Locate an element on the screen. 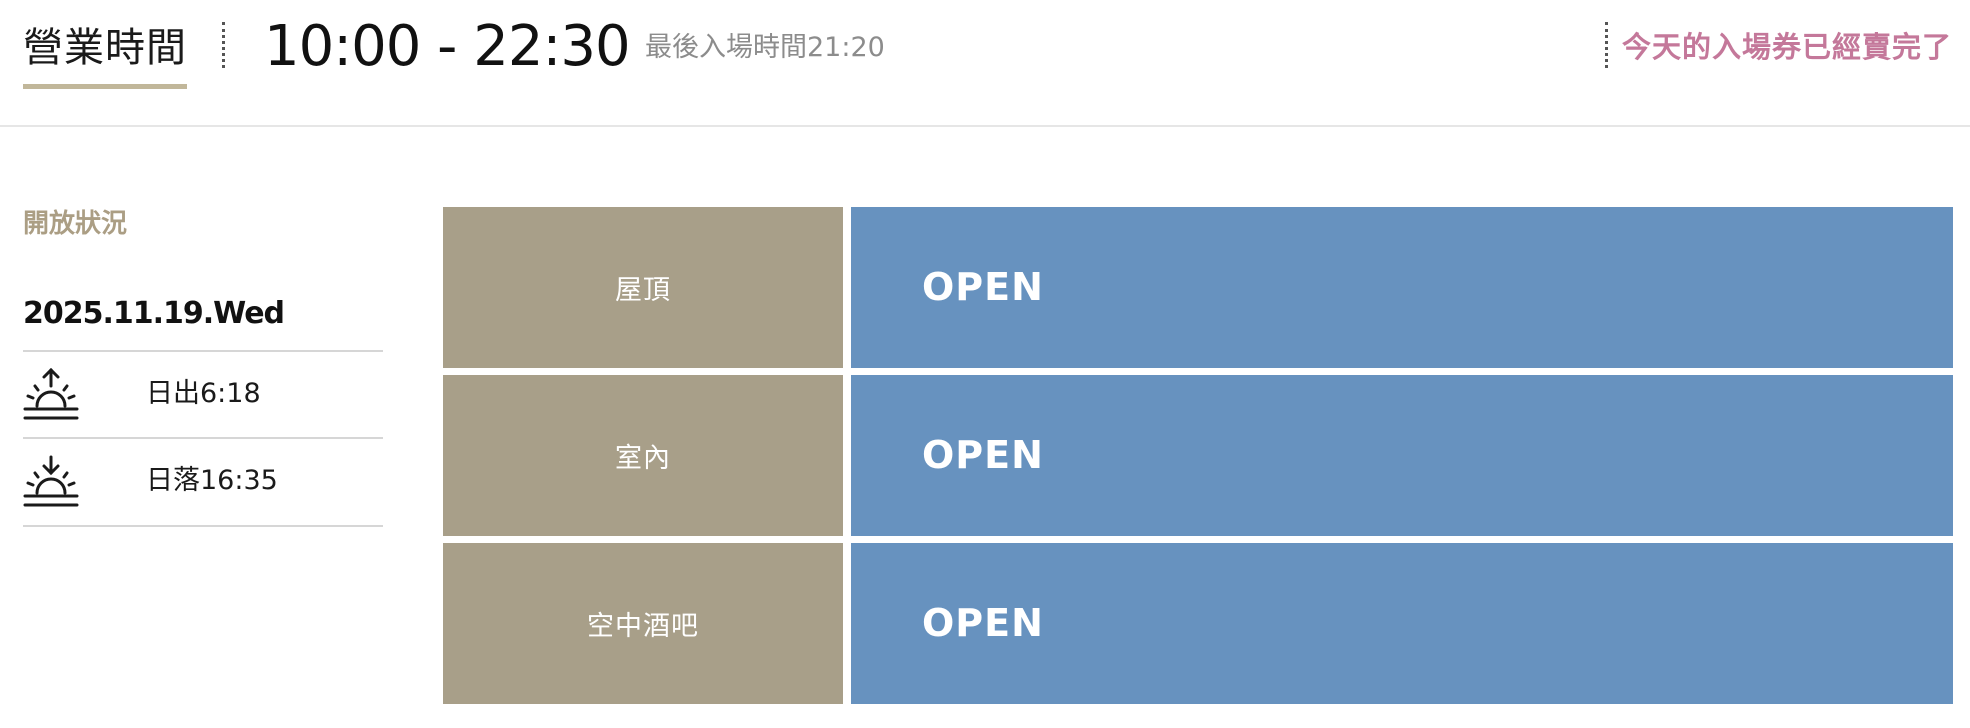 The width and height of the screenshot is (1970, 728). sunset-icon is located at coordinates (51, 481).